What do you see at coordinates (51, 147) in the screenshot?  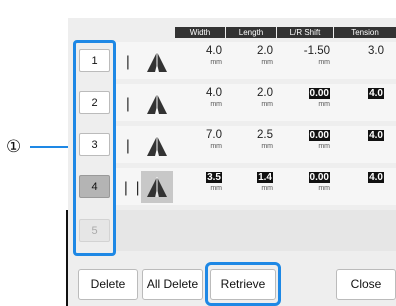 I see `callout-line` at bounding box center [51, 147].